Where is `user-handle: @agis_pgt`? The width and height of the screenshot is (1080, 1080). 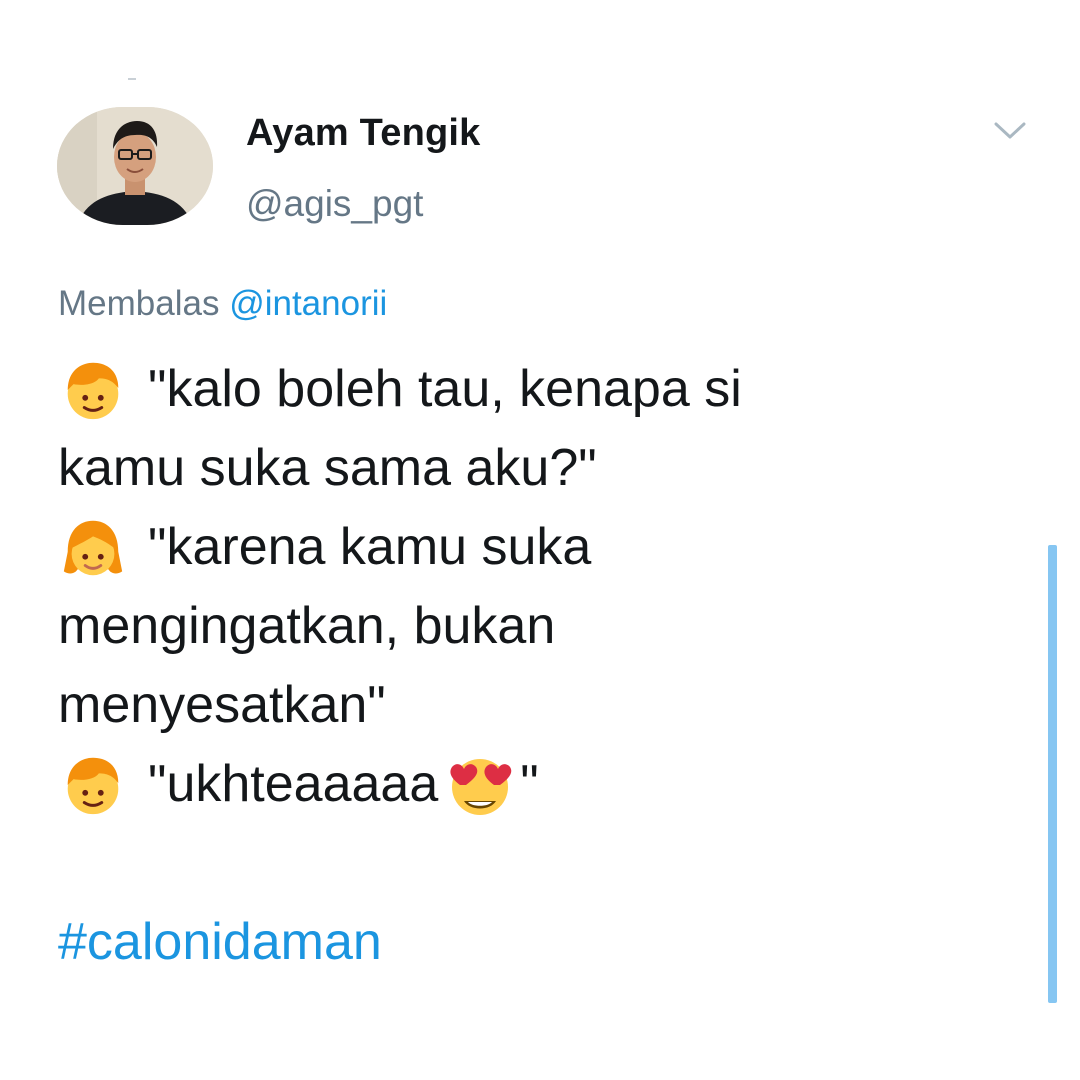 user-handle: @agis_pgt is located at coordinates (334, 204).